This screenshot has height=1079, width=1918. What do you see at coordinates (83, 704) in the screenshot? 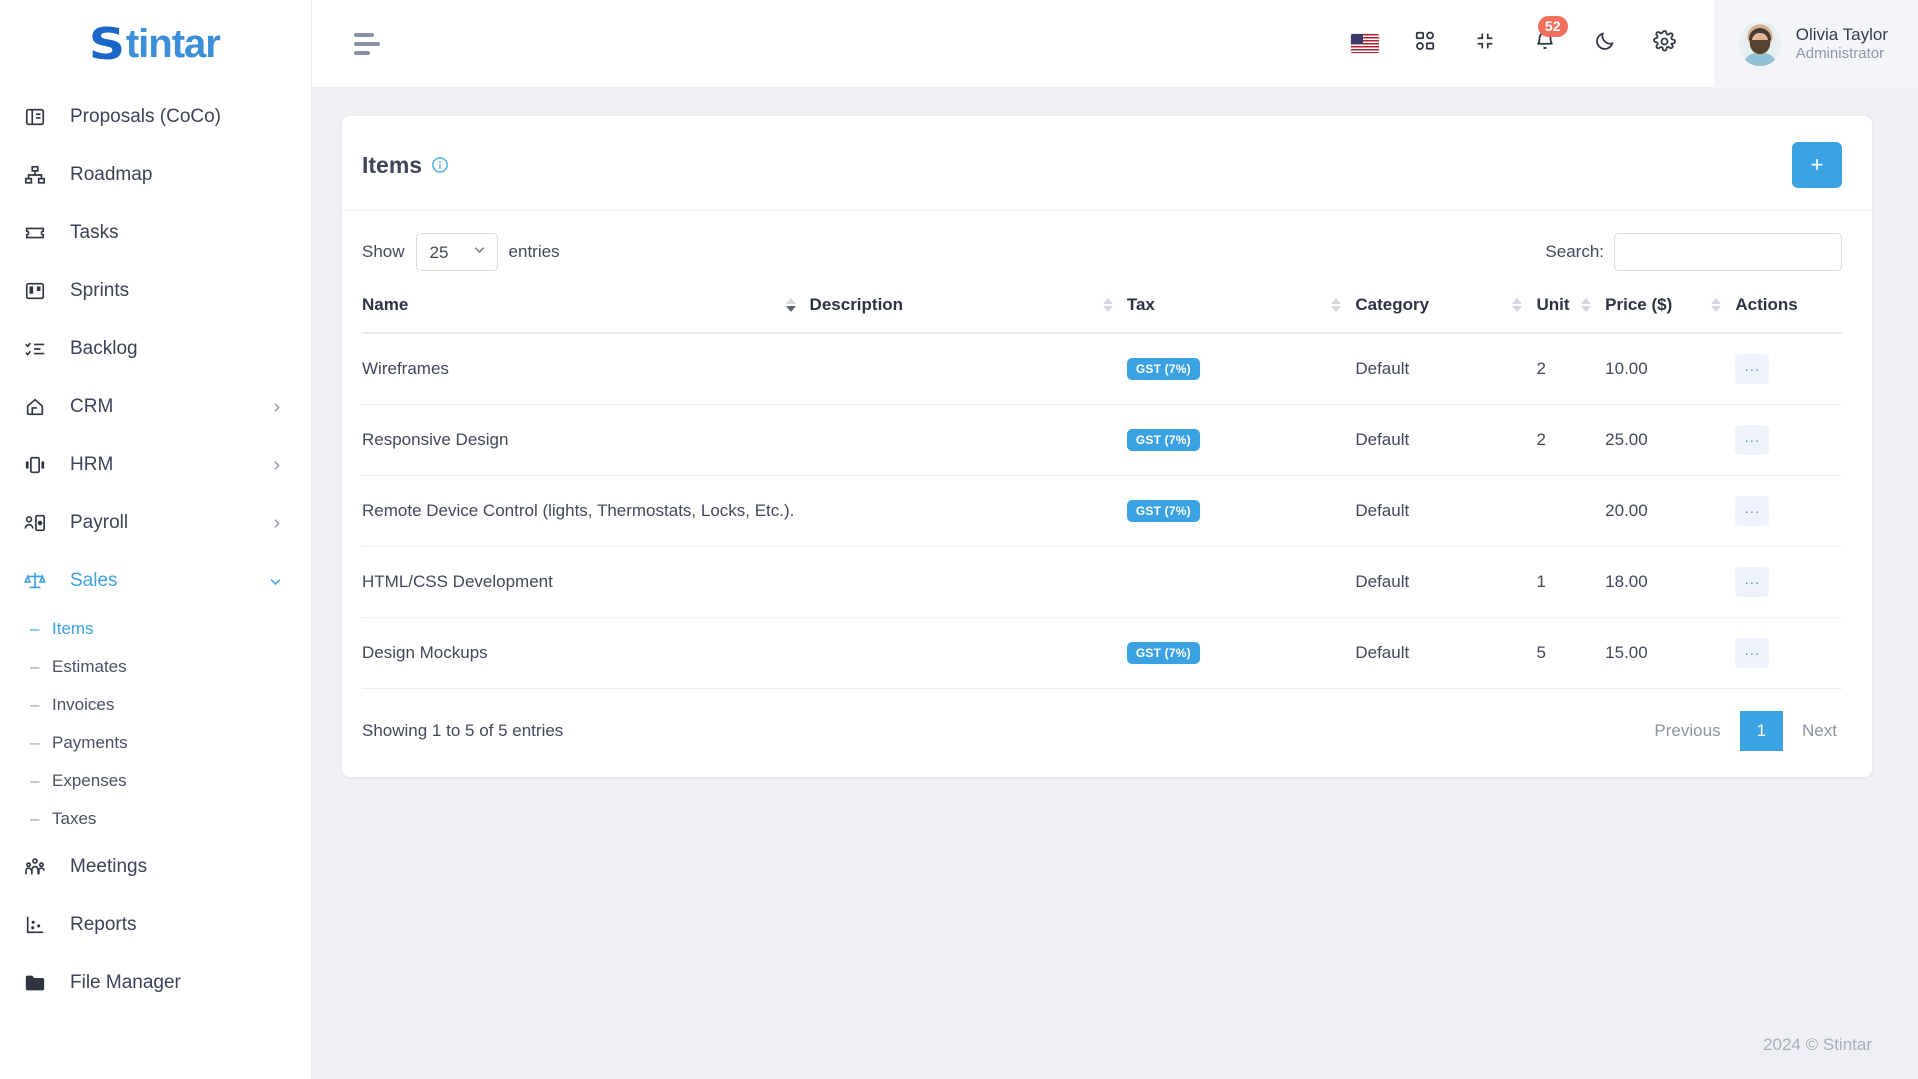
I see `sidebar-subitem-label: Invoices` at bounding box center [83, 704].